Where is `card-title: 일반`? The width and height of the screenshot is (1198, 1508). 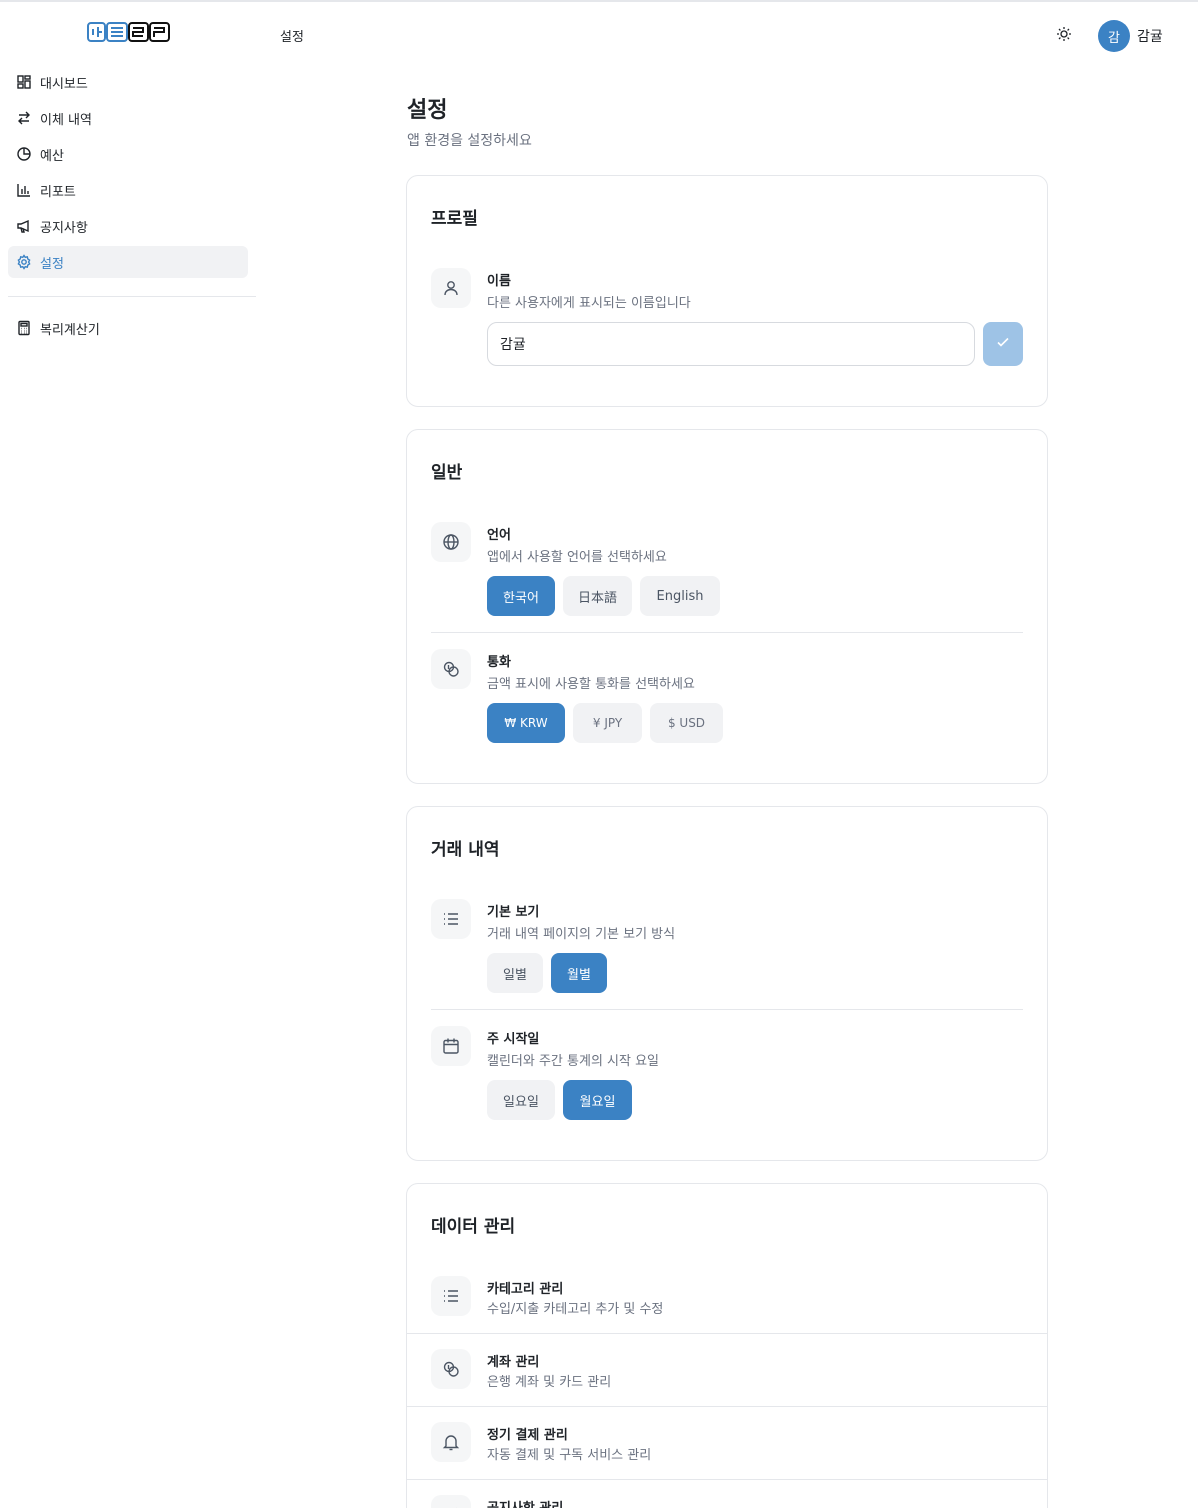
card-title: 일반 is located at coordinates (447, 473).